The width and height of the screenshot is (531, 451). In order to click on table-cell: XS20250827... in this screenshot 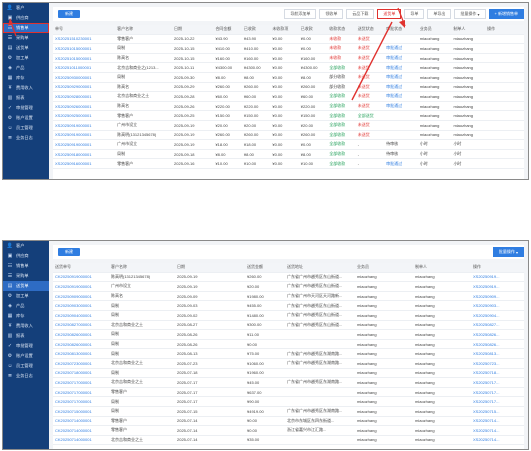, I will do `click(497, 325)`.